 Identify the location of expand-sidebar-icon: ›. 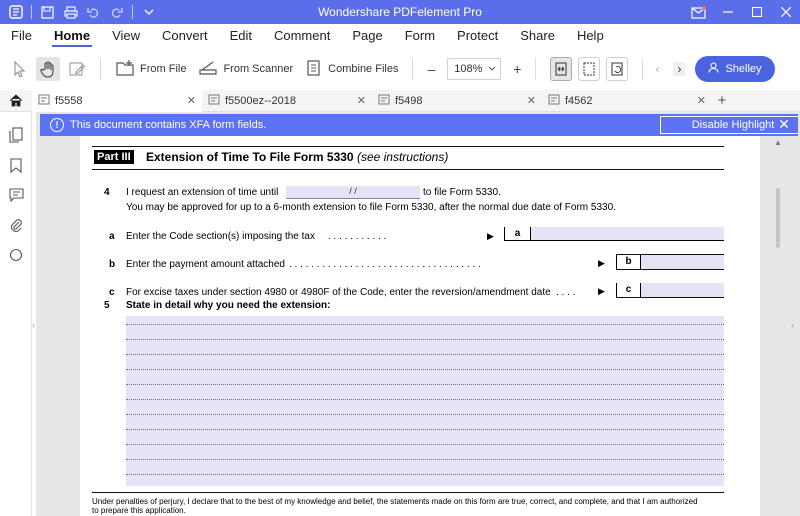
(33, 325).